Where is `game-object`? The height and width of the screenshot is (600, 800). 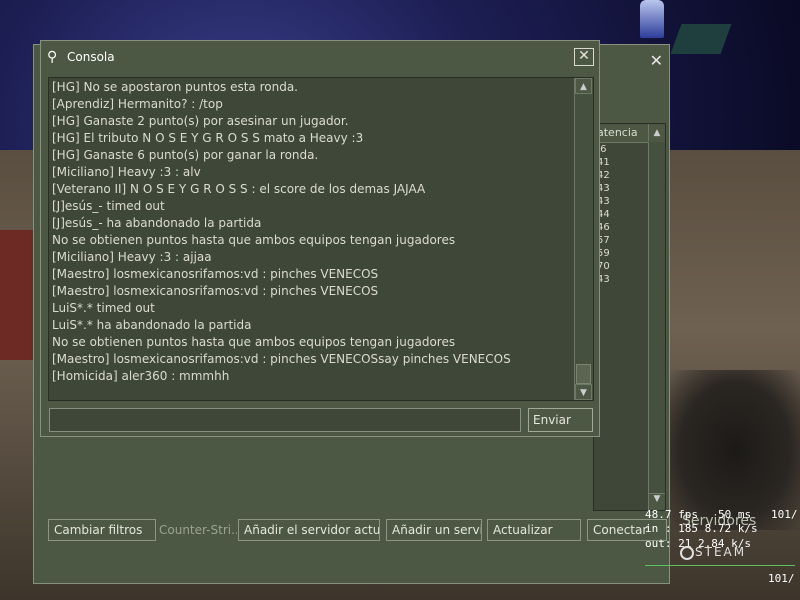
game-object is located at coordinates (735, 450).